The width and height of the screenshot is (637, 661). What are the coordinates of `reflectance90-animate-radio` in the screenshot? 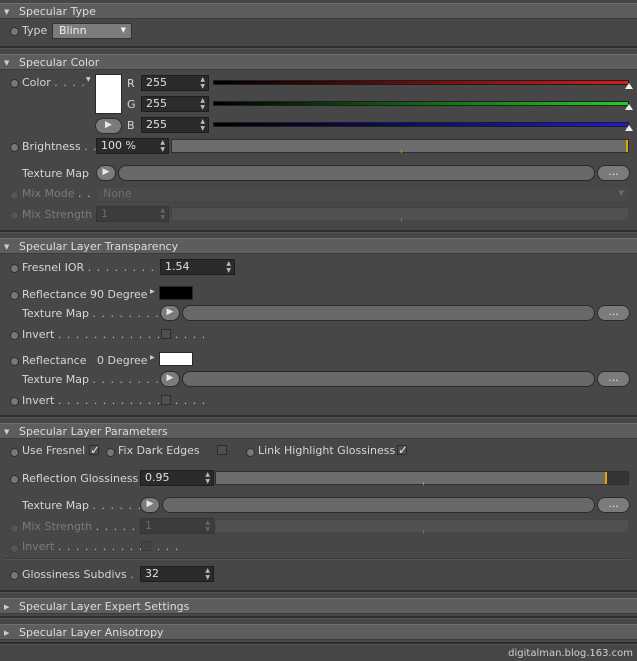 It's located at (14, 295).